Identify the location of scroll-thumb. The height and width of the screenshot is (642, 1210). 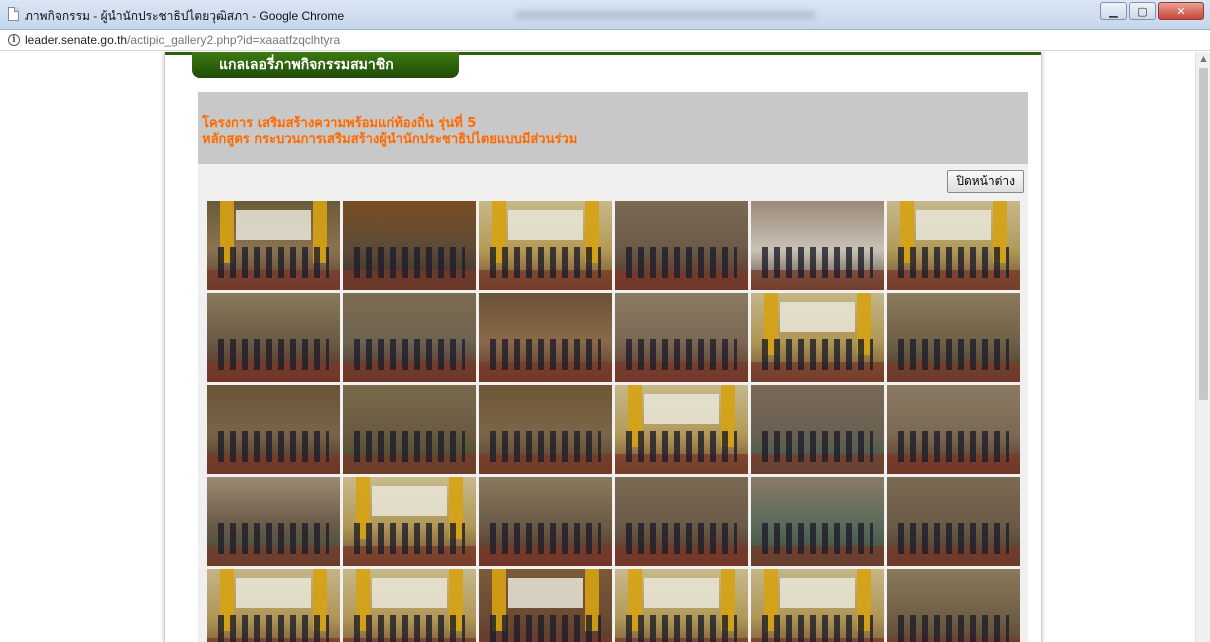
(1203, 234).